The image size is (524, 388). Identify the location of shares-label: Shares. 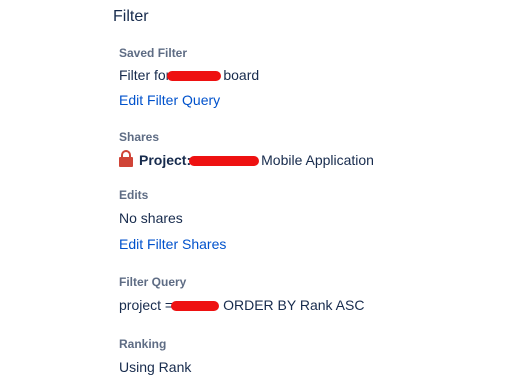
(139, 137).